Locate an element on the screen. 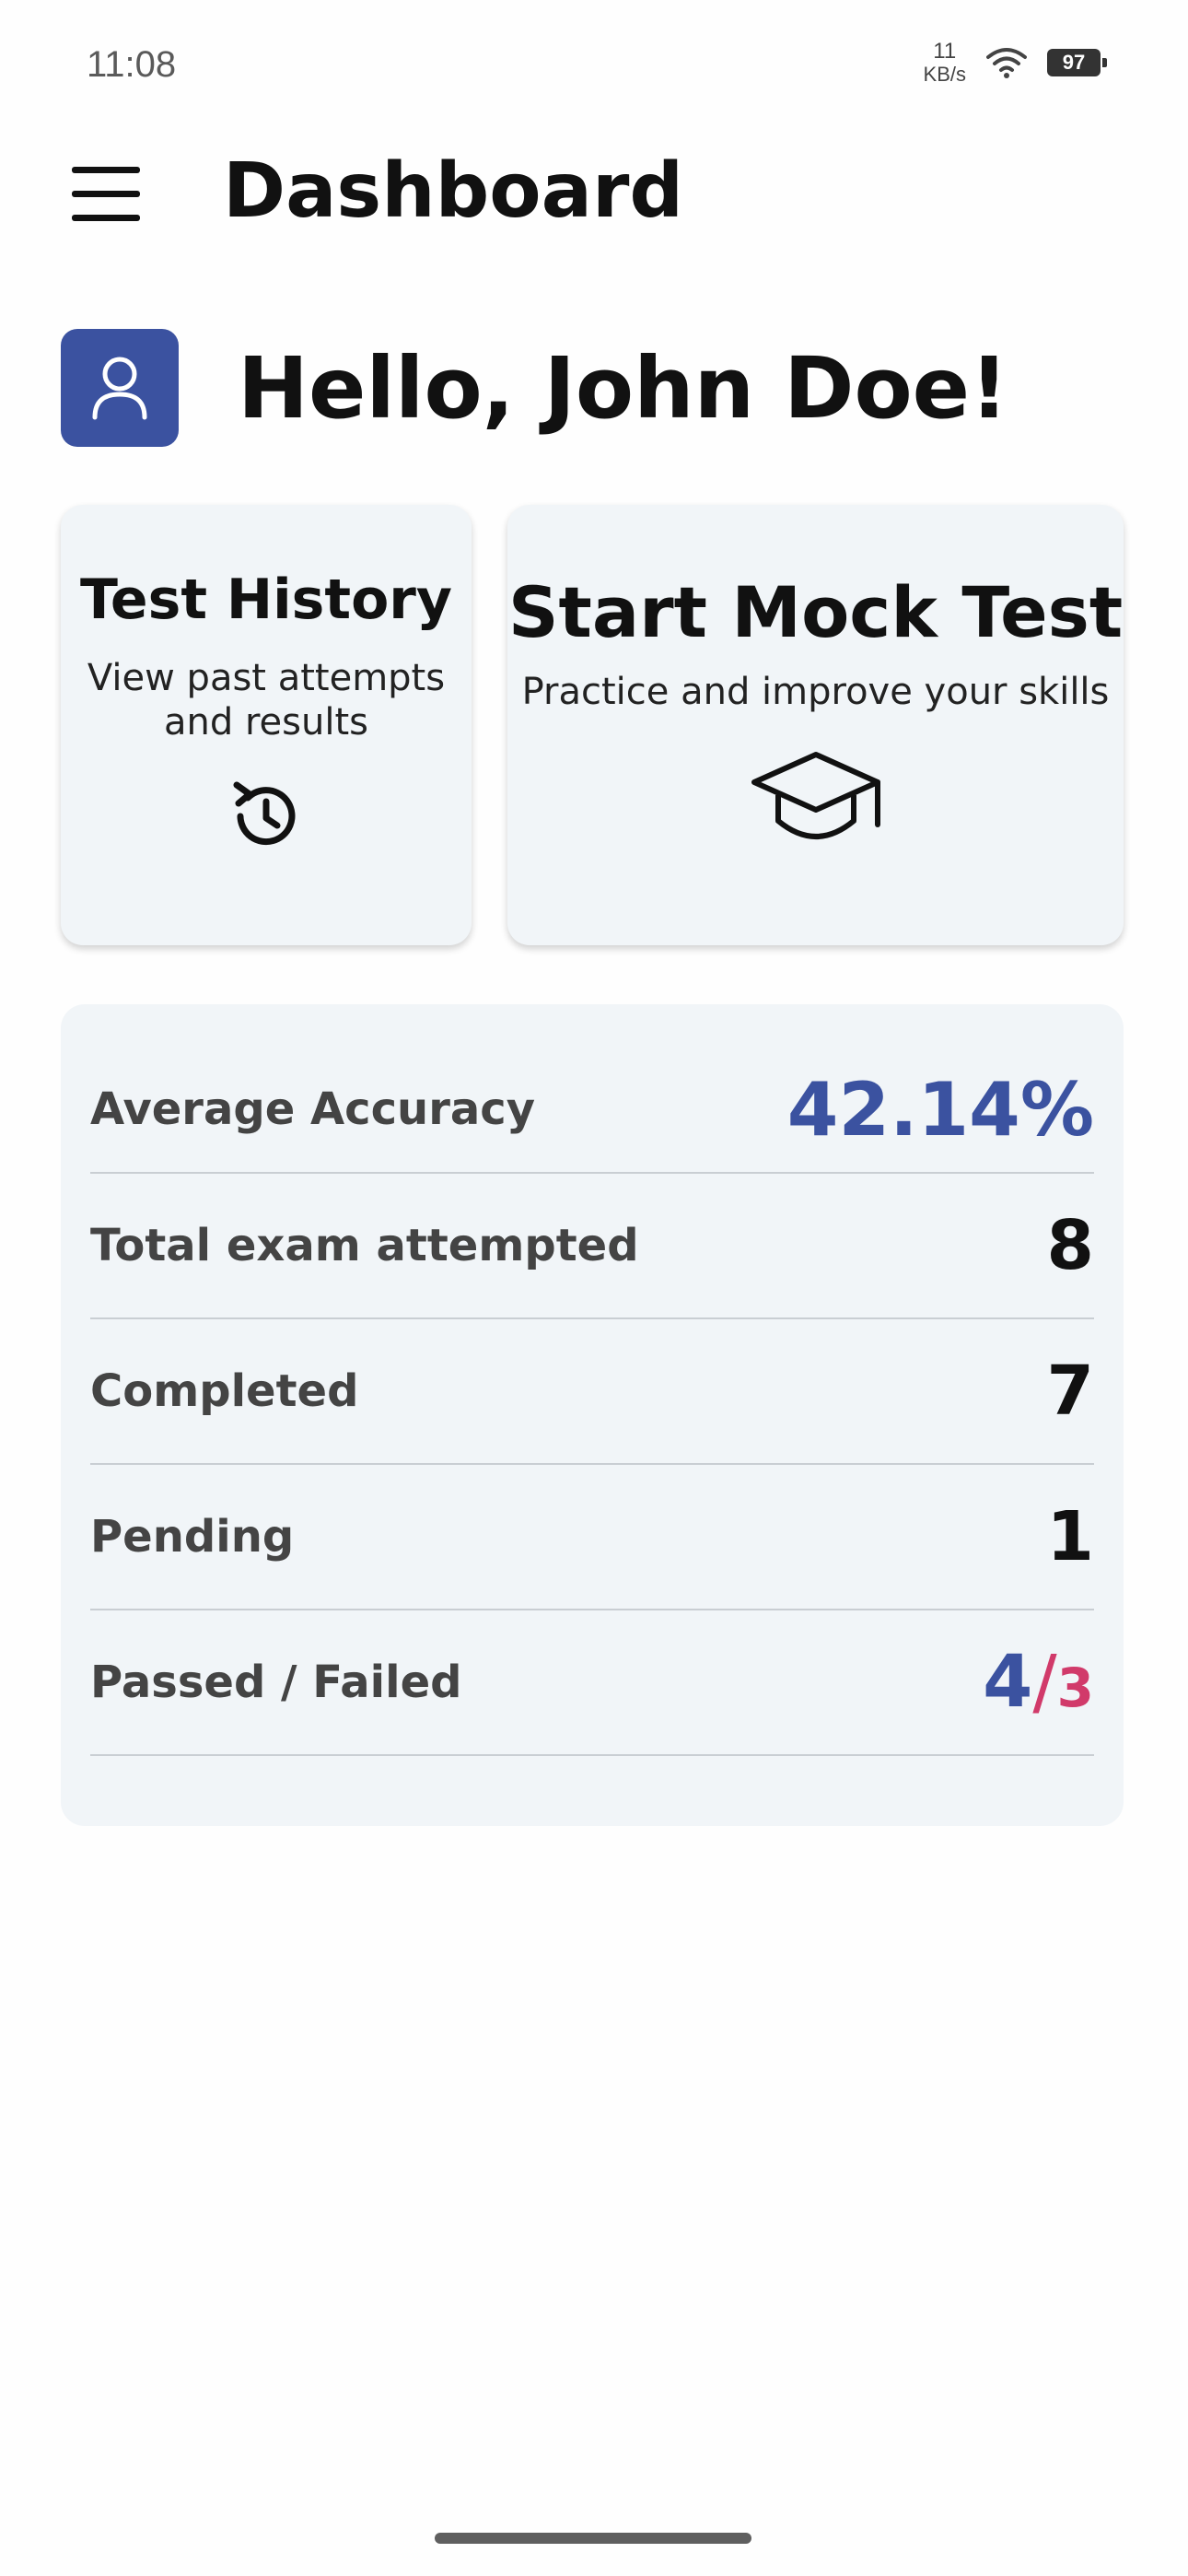 This screenshot has height=2576, width=1188. average-accuracy-label: Average Accuracy is located at coordinates (312, 1109).